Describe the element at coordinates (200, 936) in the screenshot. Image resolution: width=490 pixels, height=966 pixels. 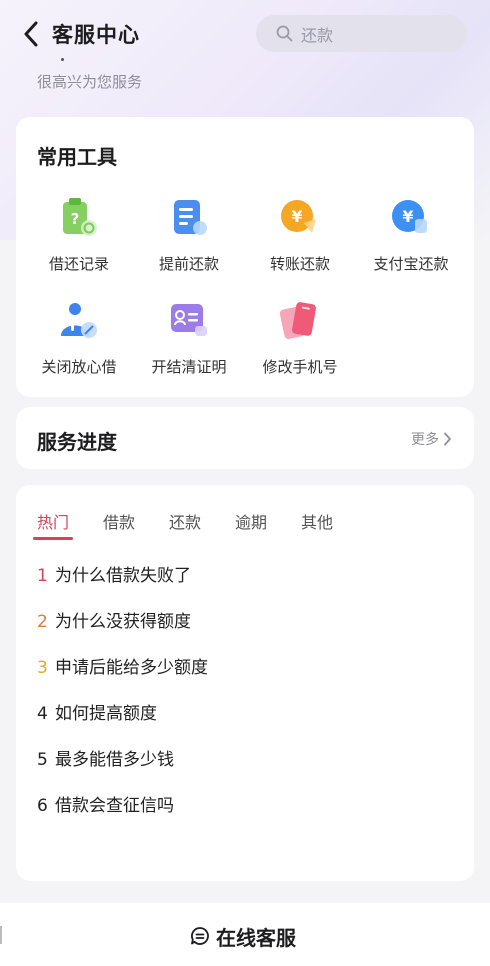
I see `chat-icon` at that location.